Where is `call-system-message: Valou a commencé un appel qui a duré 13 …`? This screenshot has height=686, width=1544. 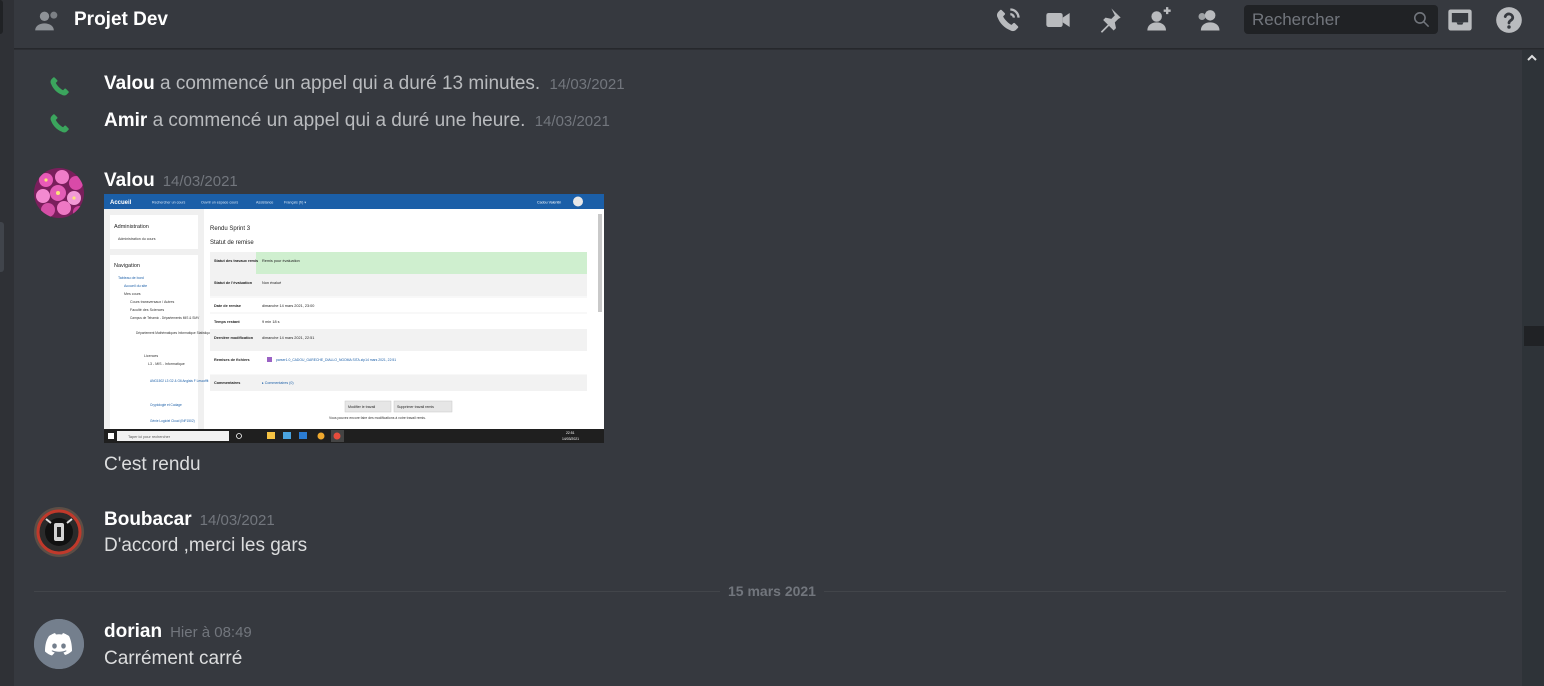
call-system-message: Valou a commencé un appel qui a duré 13 … is located at coordinates (764, 86).